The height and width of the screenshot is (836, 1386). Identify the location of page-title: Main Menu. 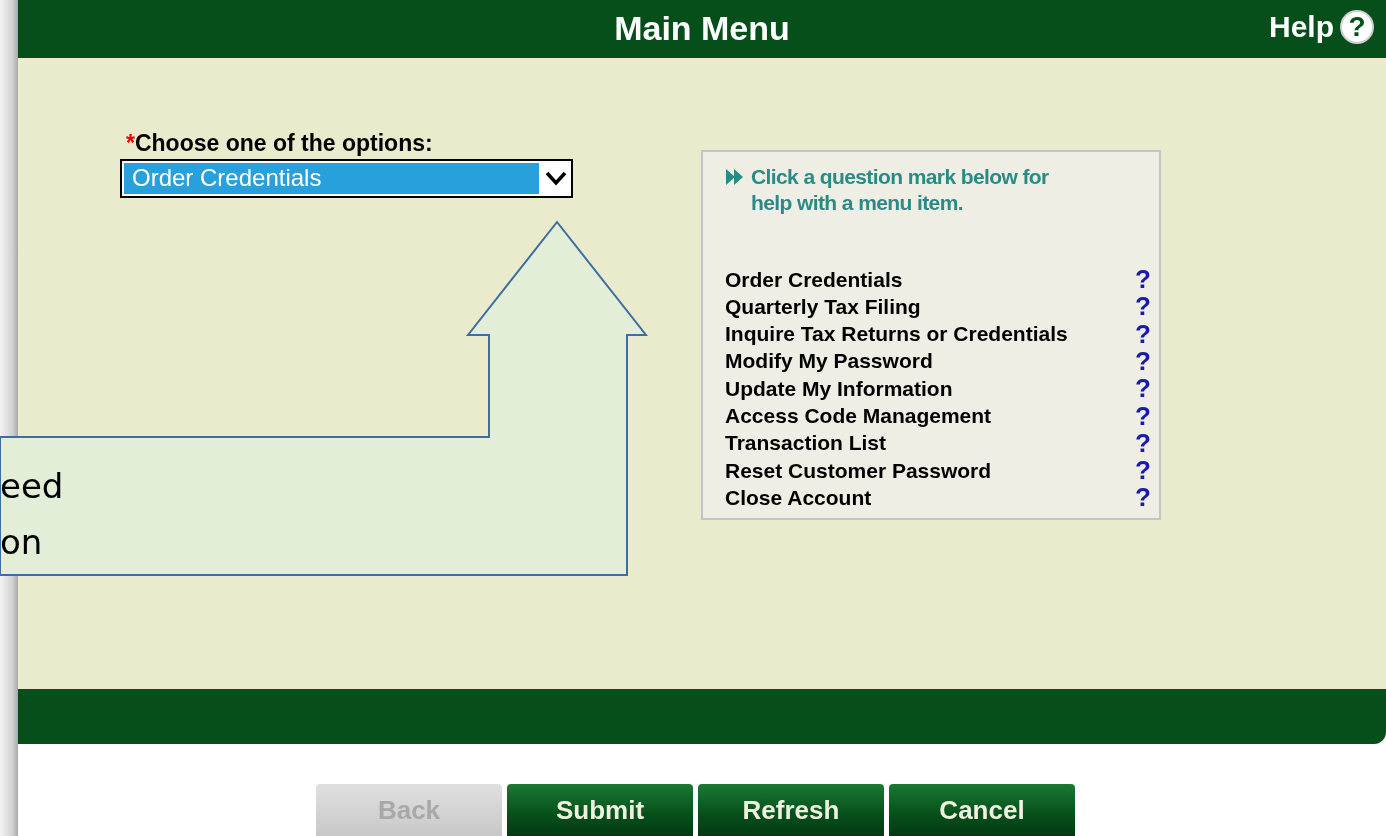
(702, 29).